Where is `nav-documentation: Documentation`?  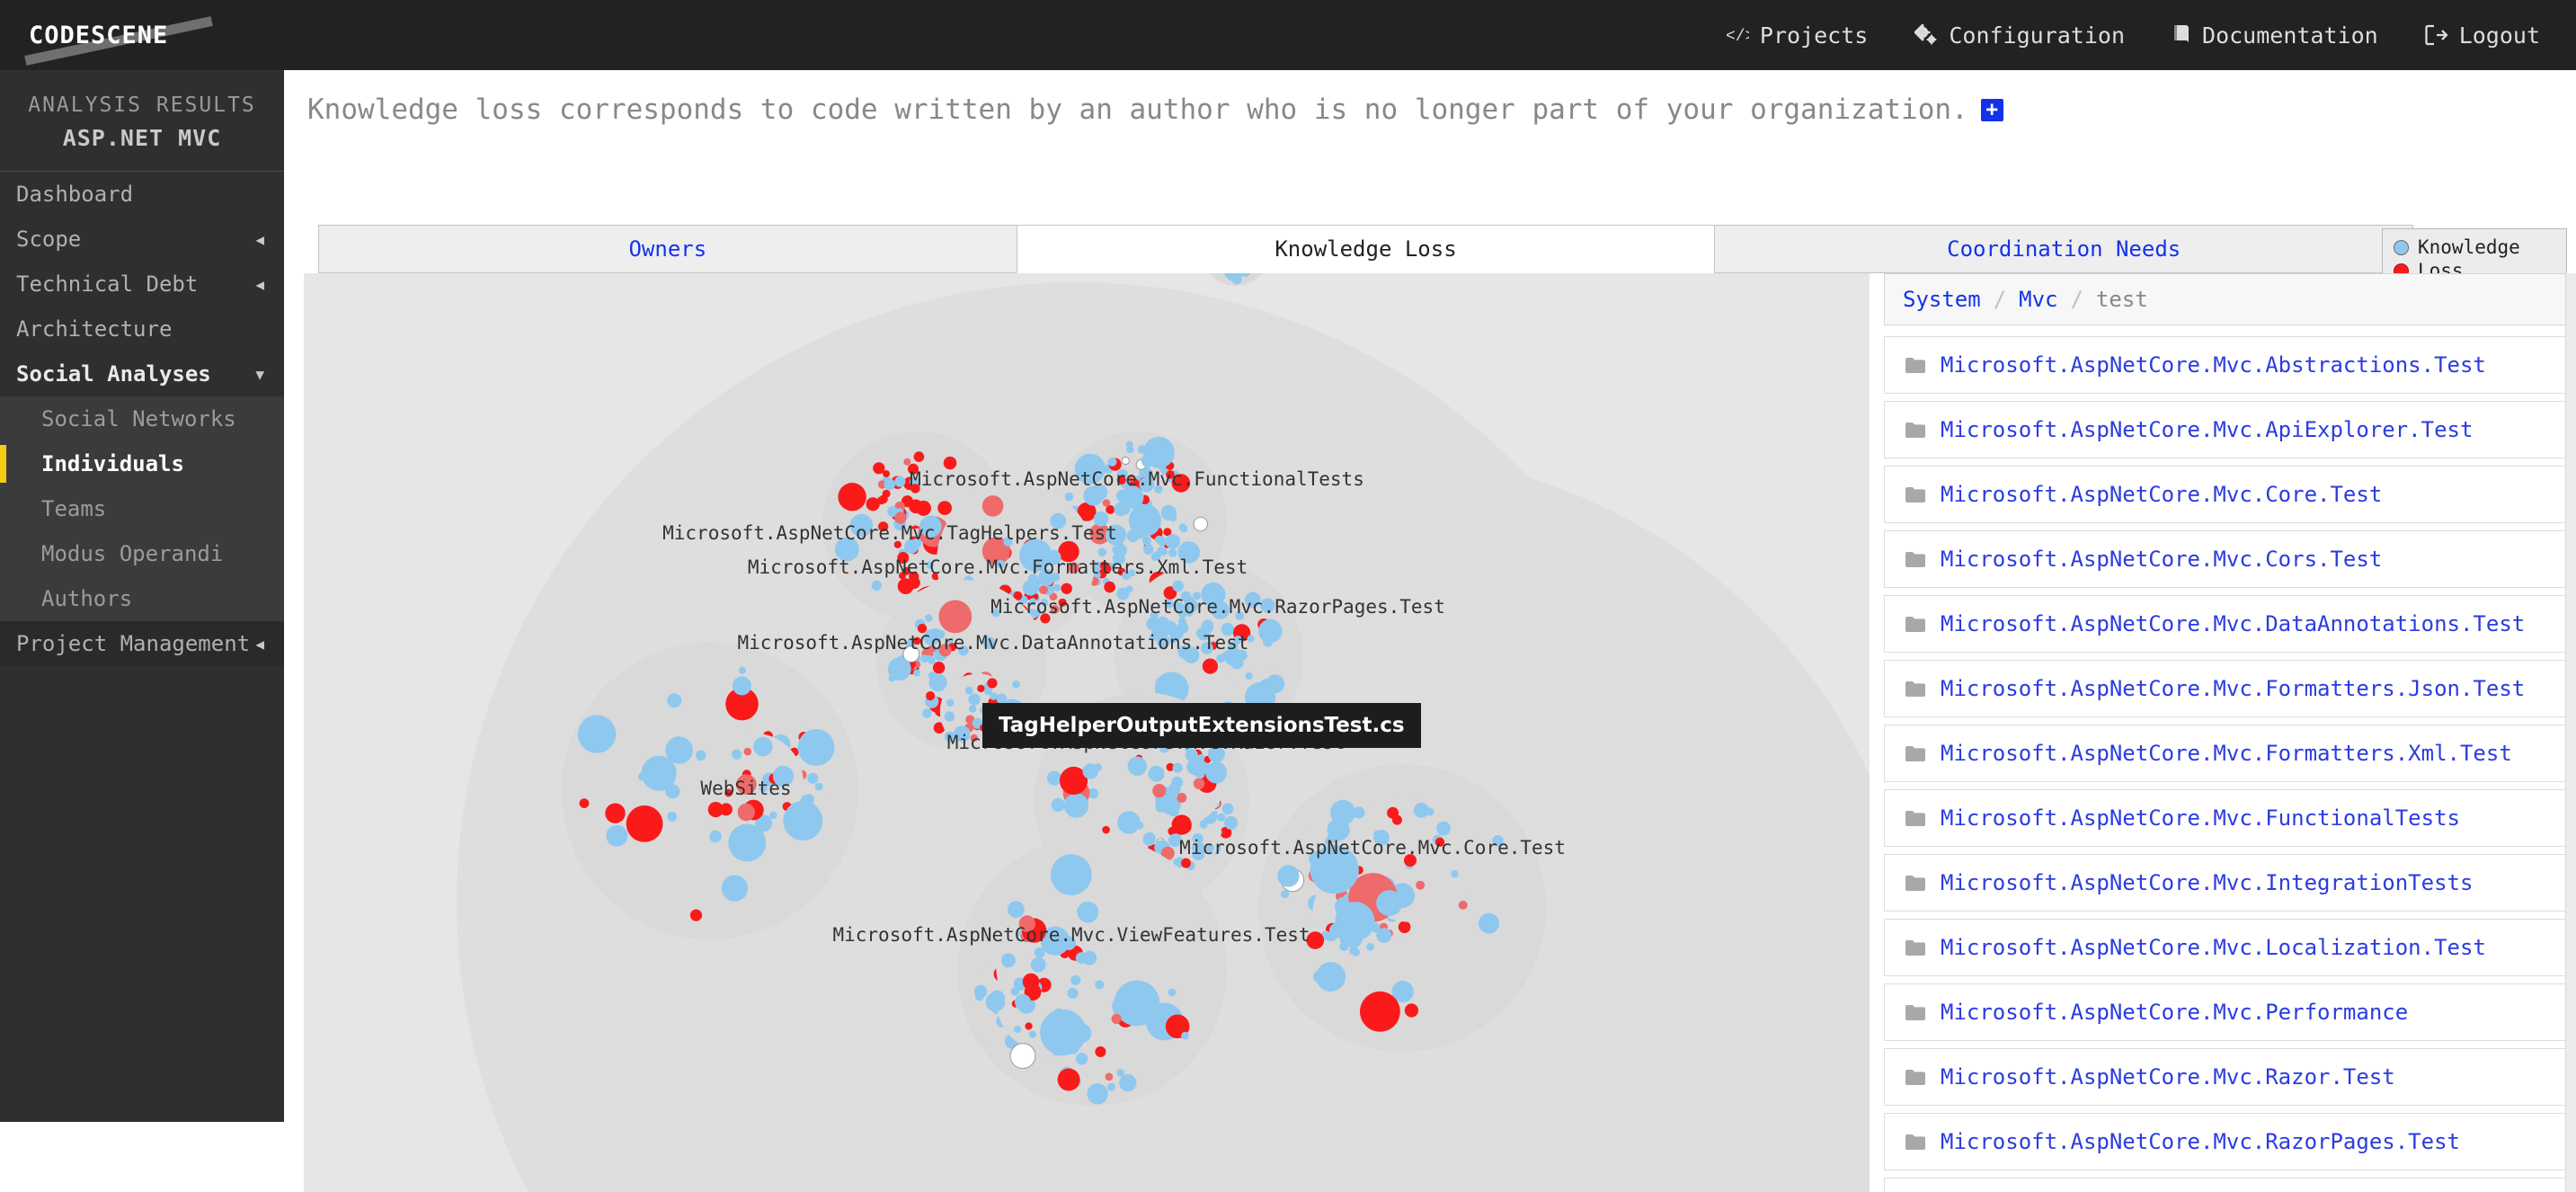 nav-documentation: Documentation is located at coordinates (2275, 35).